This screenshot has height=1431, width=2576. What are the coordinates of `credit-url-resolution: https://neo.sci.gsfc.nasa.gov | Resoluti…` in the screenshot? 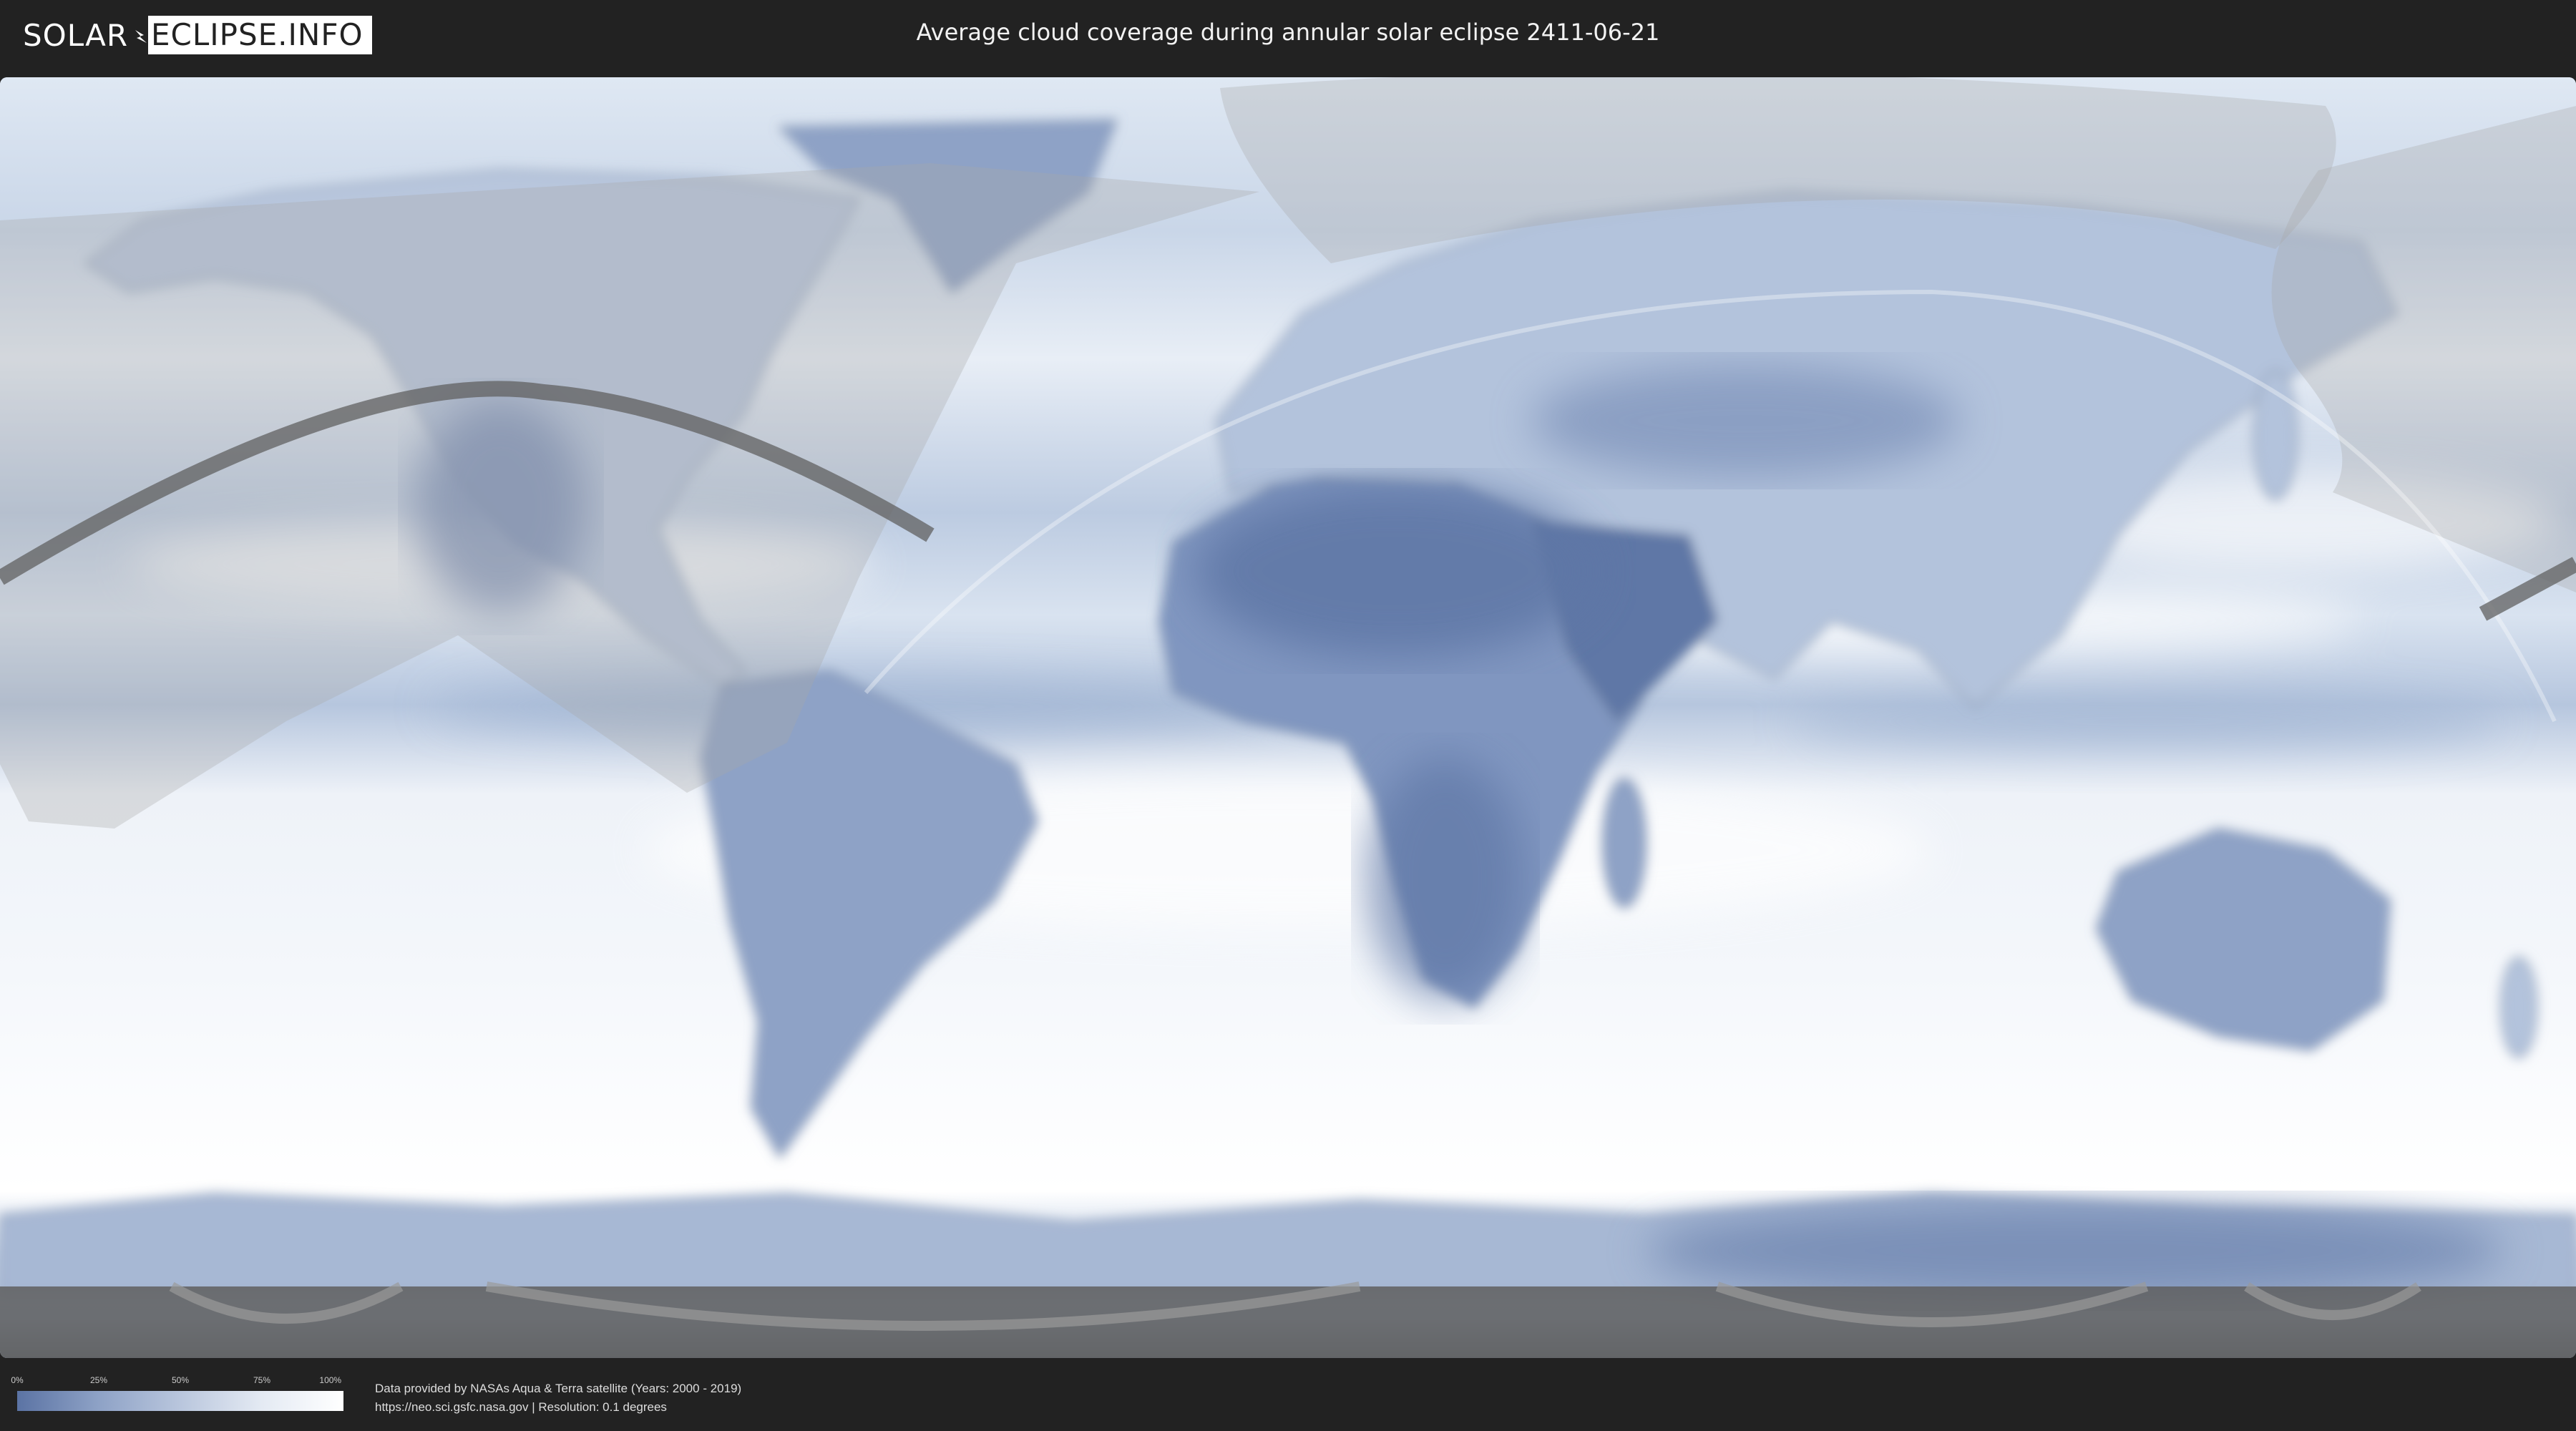 It's located at (558, 1407).